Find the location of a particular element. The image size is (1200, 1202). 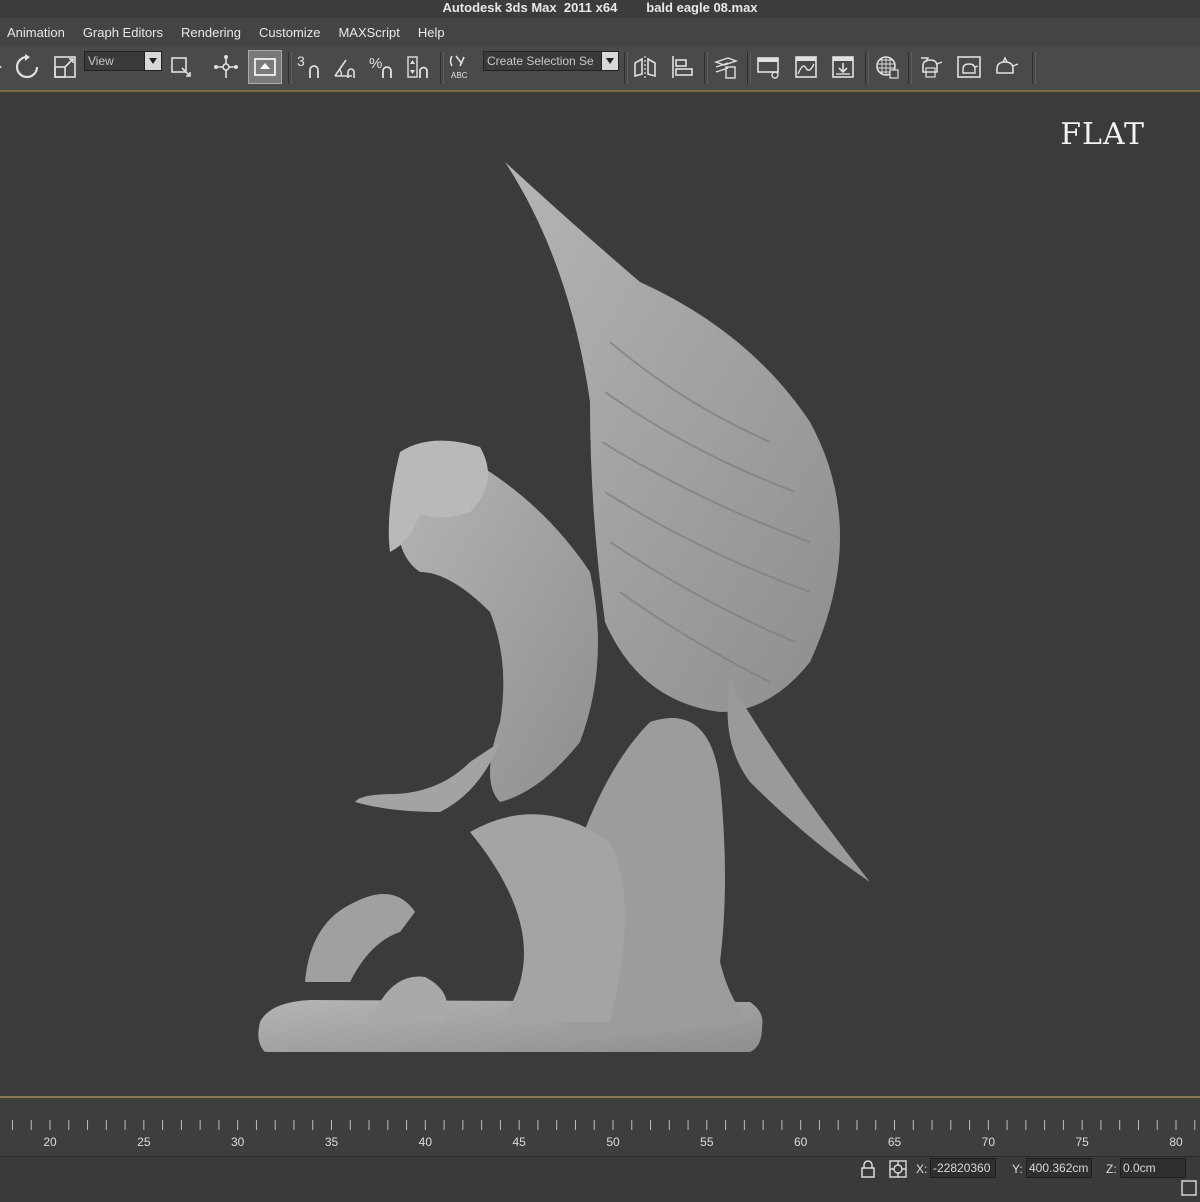

timeline-tick-label: 65 is located at coordinates (895, 1142).